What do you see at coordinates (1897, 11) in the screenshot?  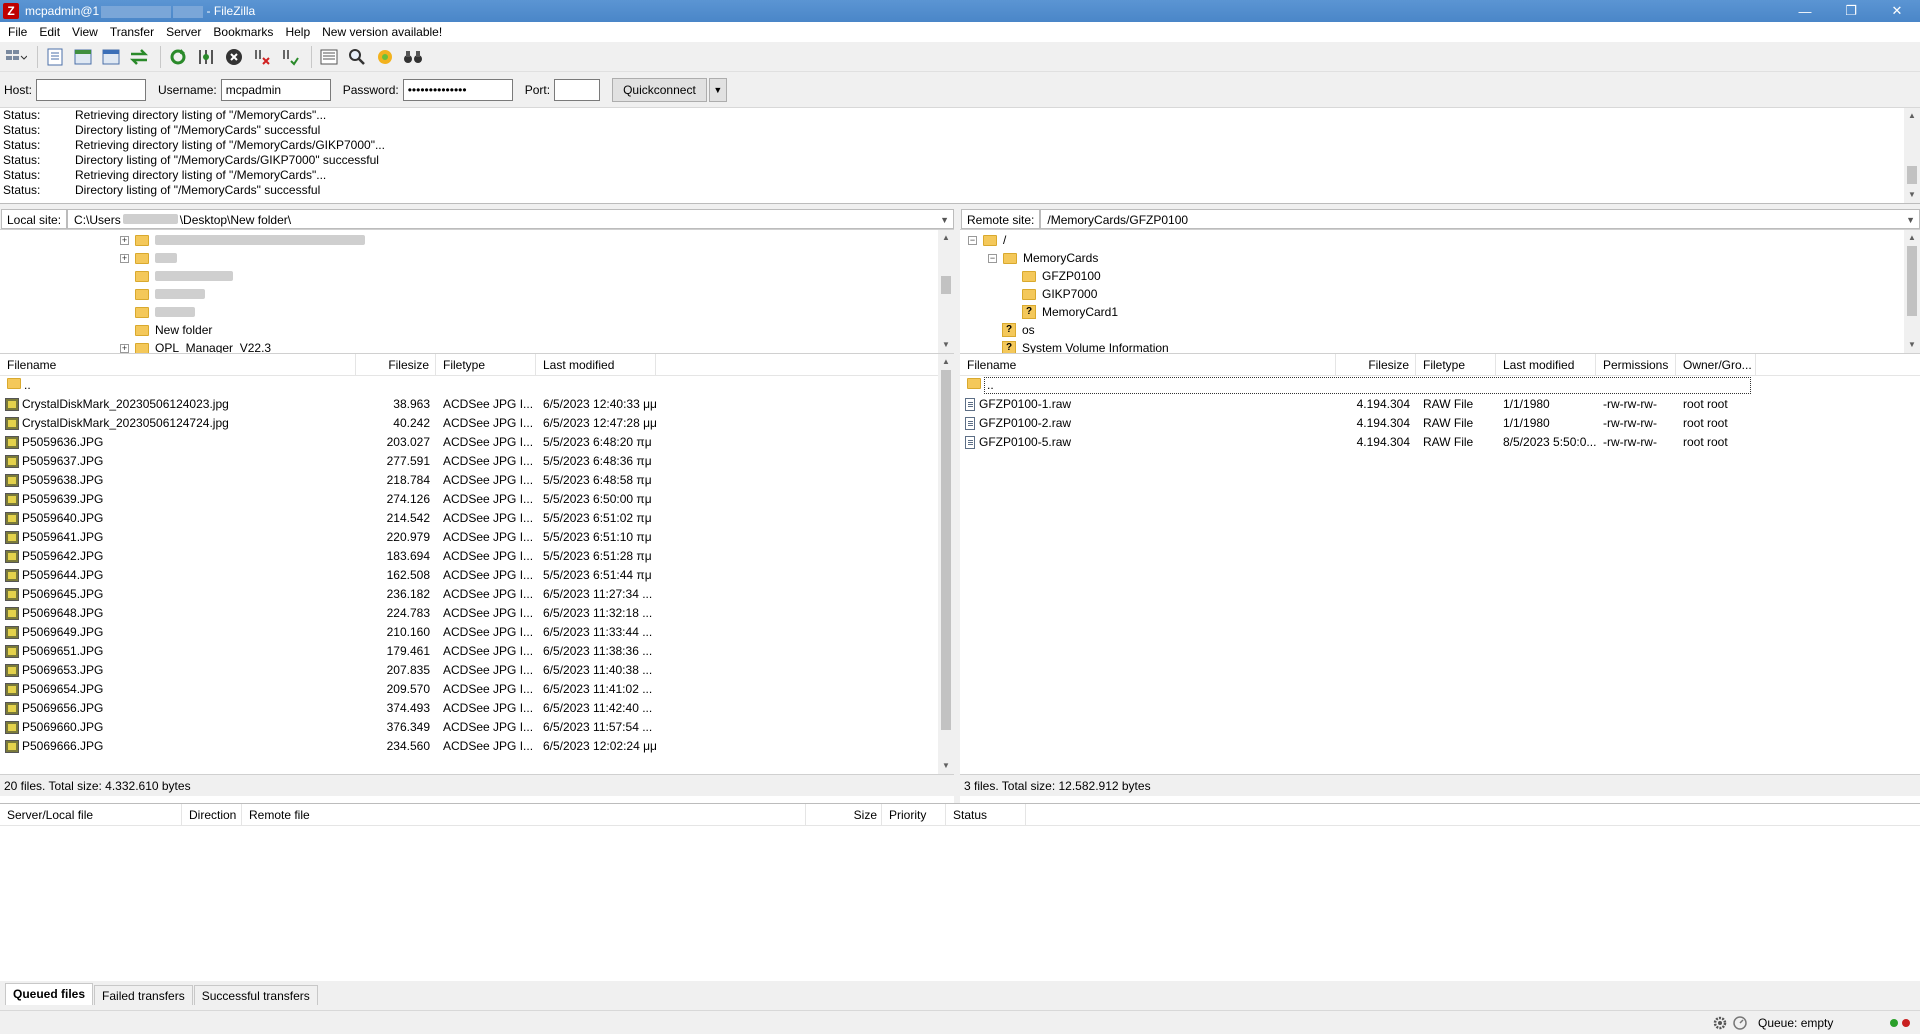 I see `close-button: ✕` at bounding box center [1897, 11].